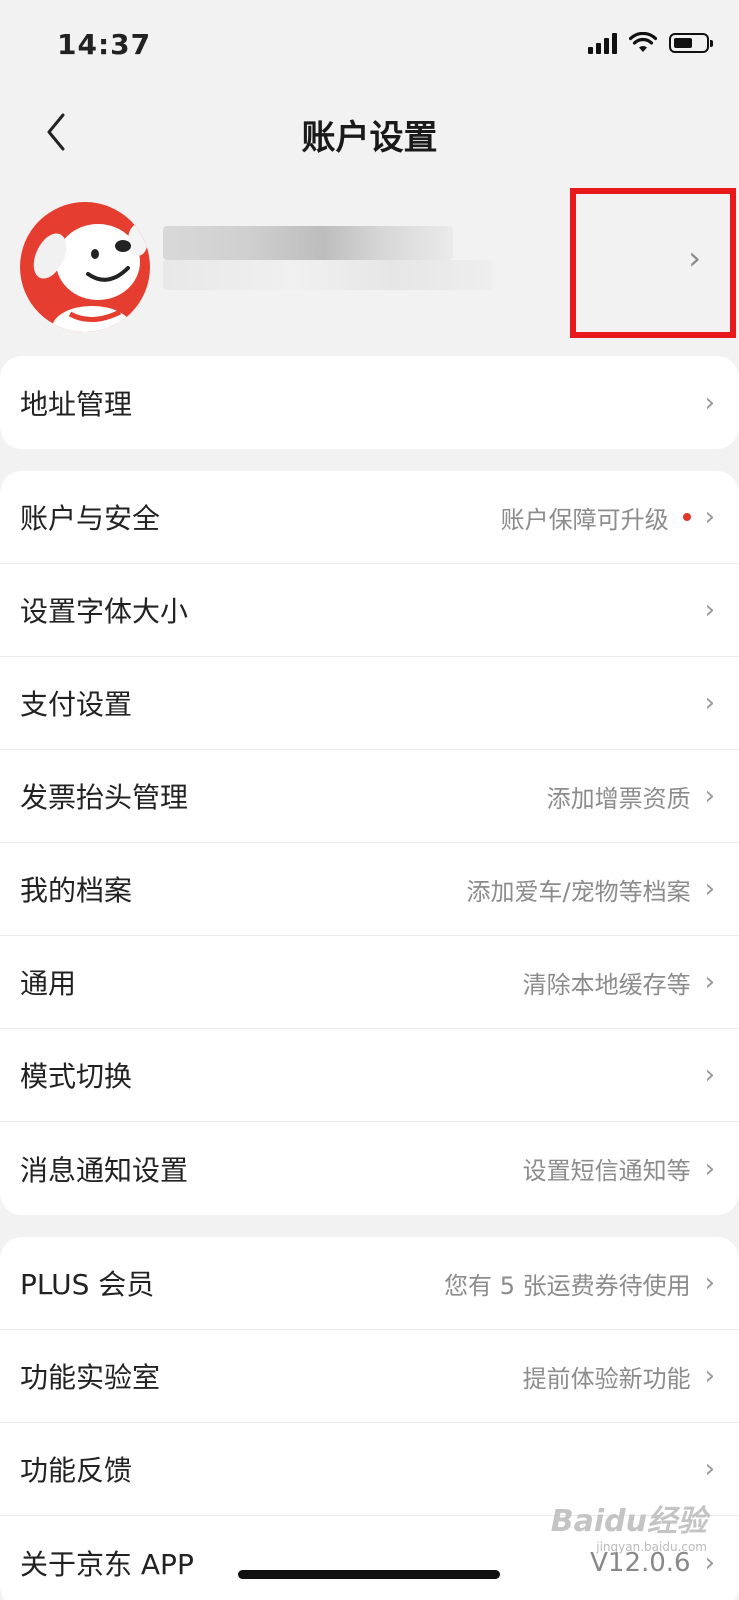 This screenshot has height=1600, width=739. What do you see at coordinates (628, 1529) in the screenshot?
I see `watermark: Baidu经验 jingyan.baidu.com` at bounding box center [628, 1529].